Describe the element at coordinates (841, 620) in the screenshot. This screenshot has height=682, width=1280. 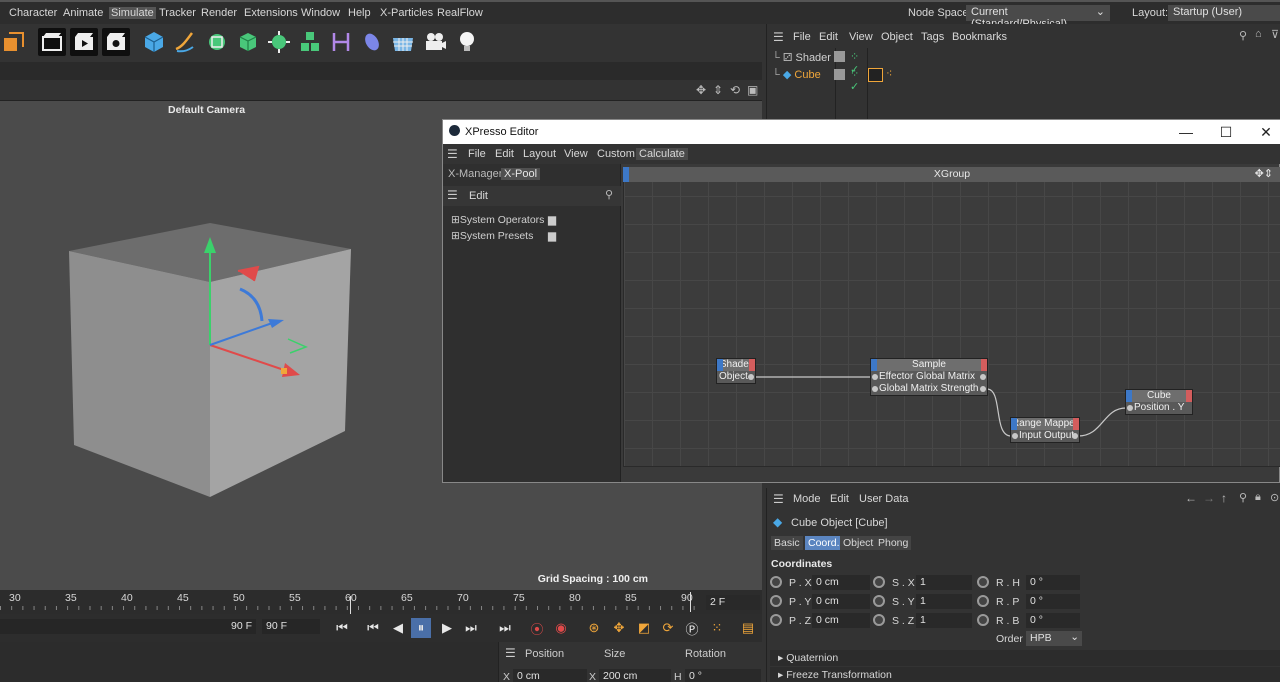
I see `p-z-field: 0 cm` at that location.